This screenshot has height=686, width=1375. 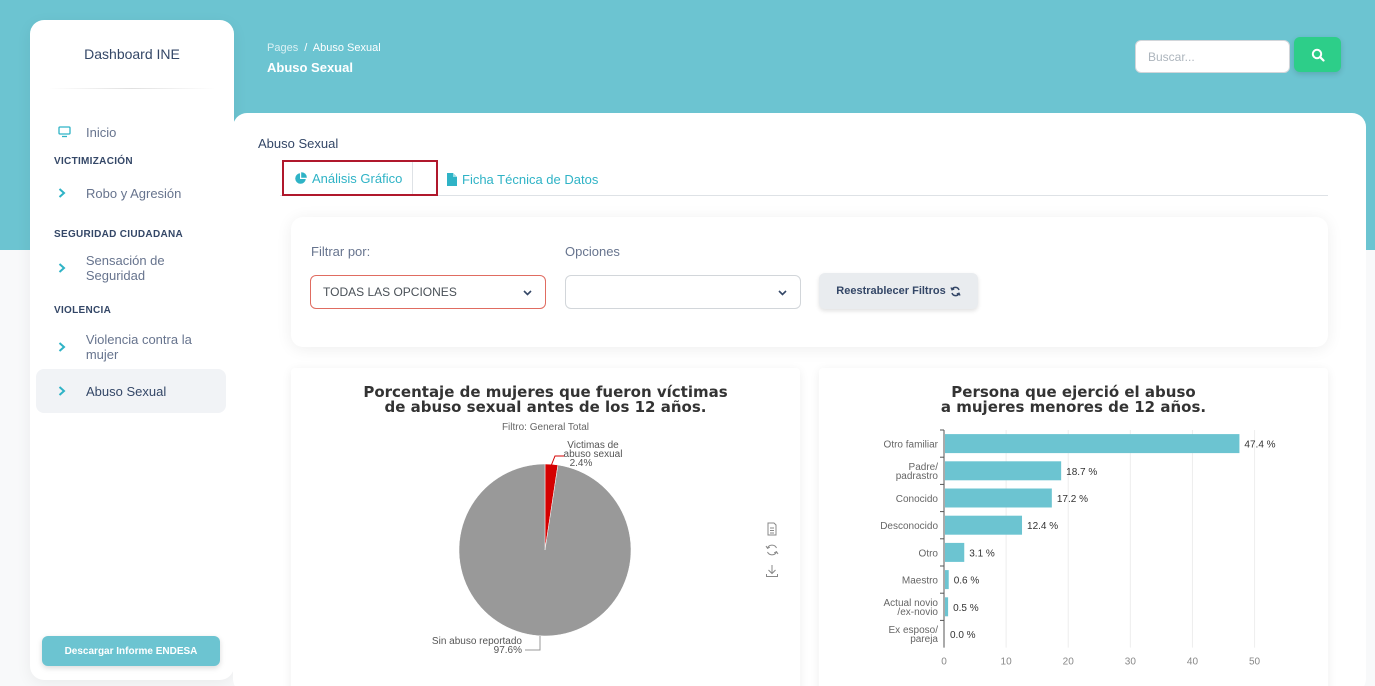 What do you see at coordinates (119, 234) in the screenshot?
I see `sidebar-section-title: SEGURIDAD CIUDADANA` at bounding box center [119, 234].